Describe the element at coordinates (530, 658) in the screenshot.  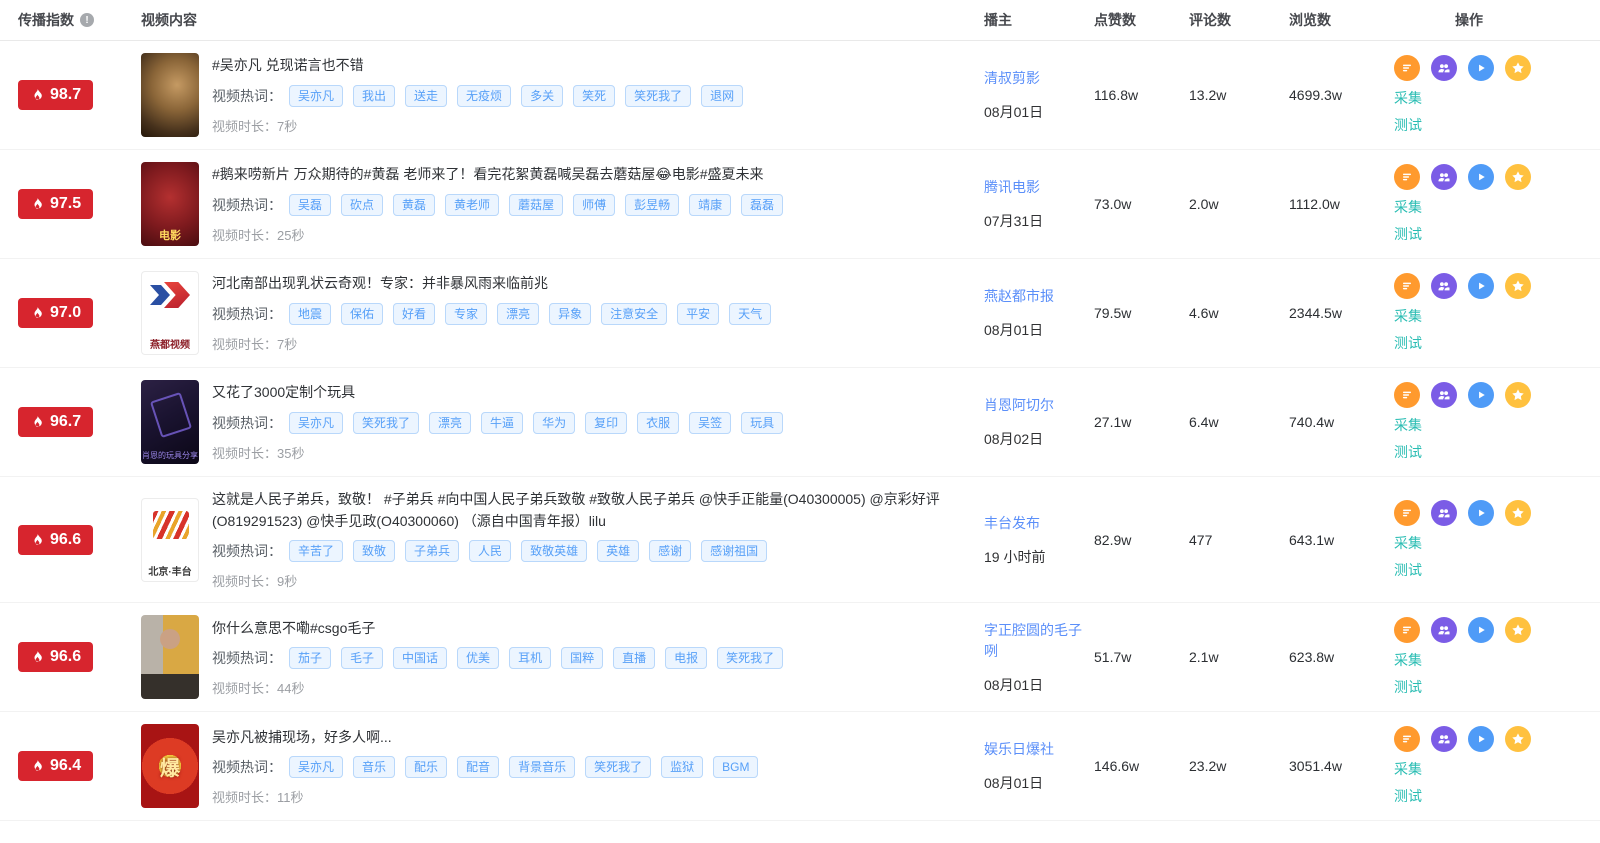
I see `hot-word-tag: 耳机` at that location.